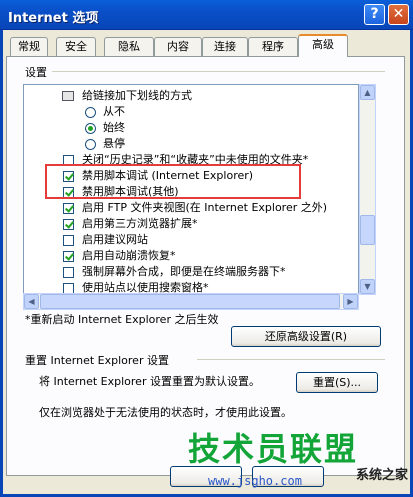  What do you see at coordinates (306, 336) in the screenshot?
I see `restore-advanced-button: 还原高级设置(R)` at bounding box center [306, 336].